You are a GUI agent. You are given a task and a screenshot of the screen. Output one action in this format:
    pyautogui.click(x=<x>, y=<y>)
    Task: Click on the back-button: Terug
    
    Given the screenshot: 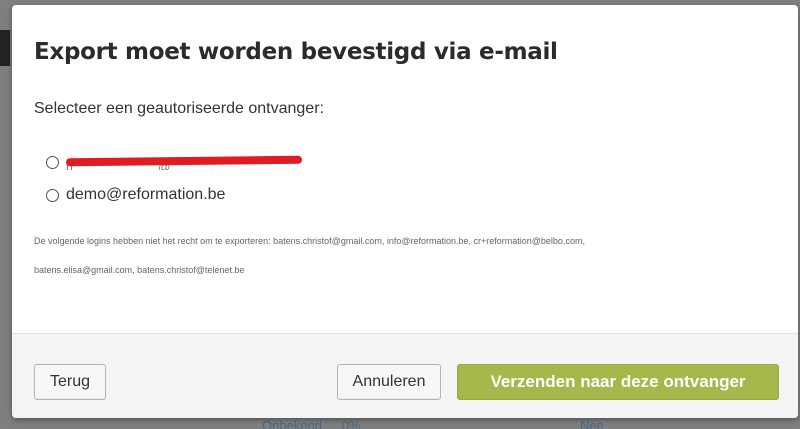 What is the action you would take?
    pyautogui.click(x=70, y=382)
    